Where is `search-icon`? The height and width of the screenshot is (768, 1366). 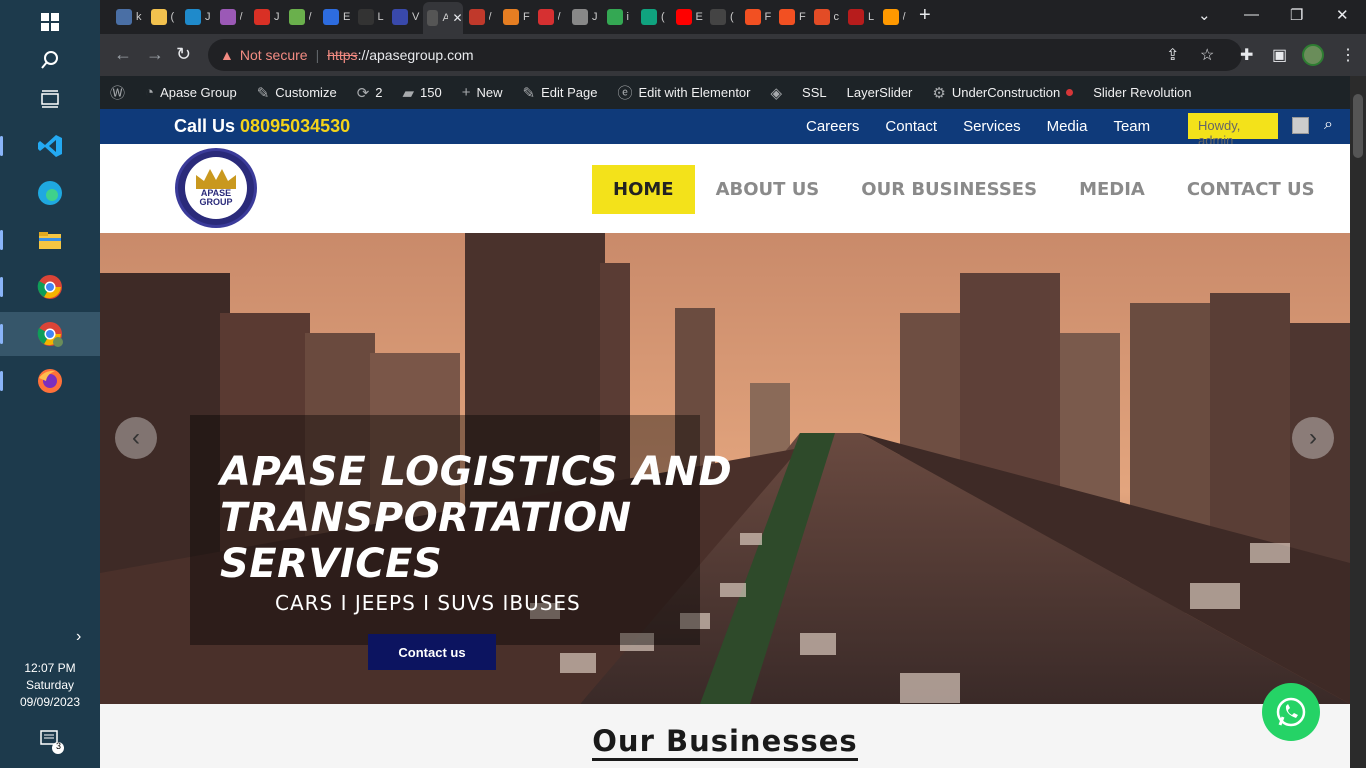
search-icon is located at coordinates (50, 60).